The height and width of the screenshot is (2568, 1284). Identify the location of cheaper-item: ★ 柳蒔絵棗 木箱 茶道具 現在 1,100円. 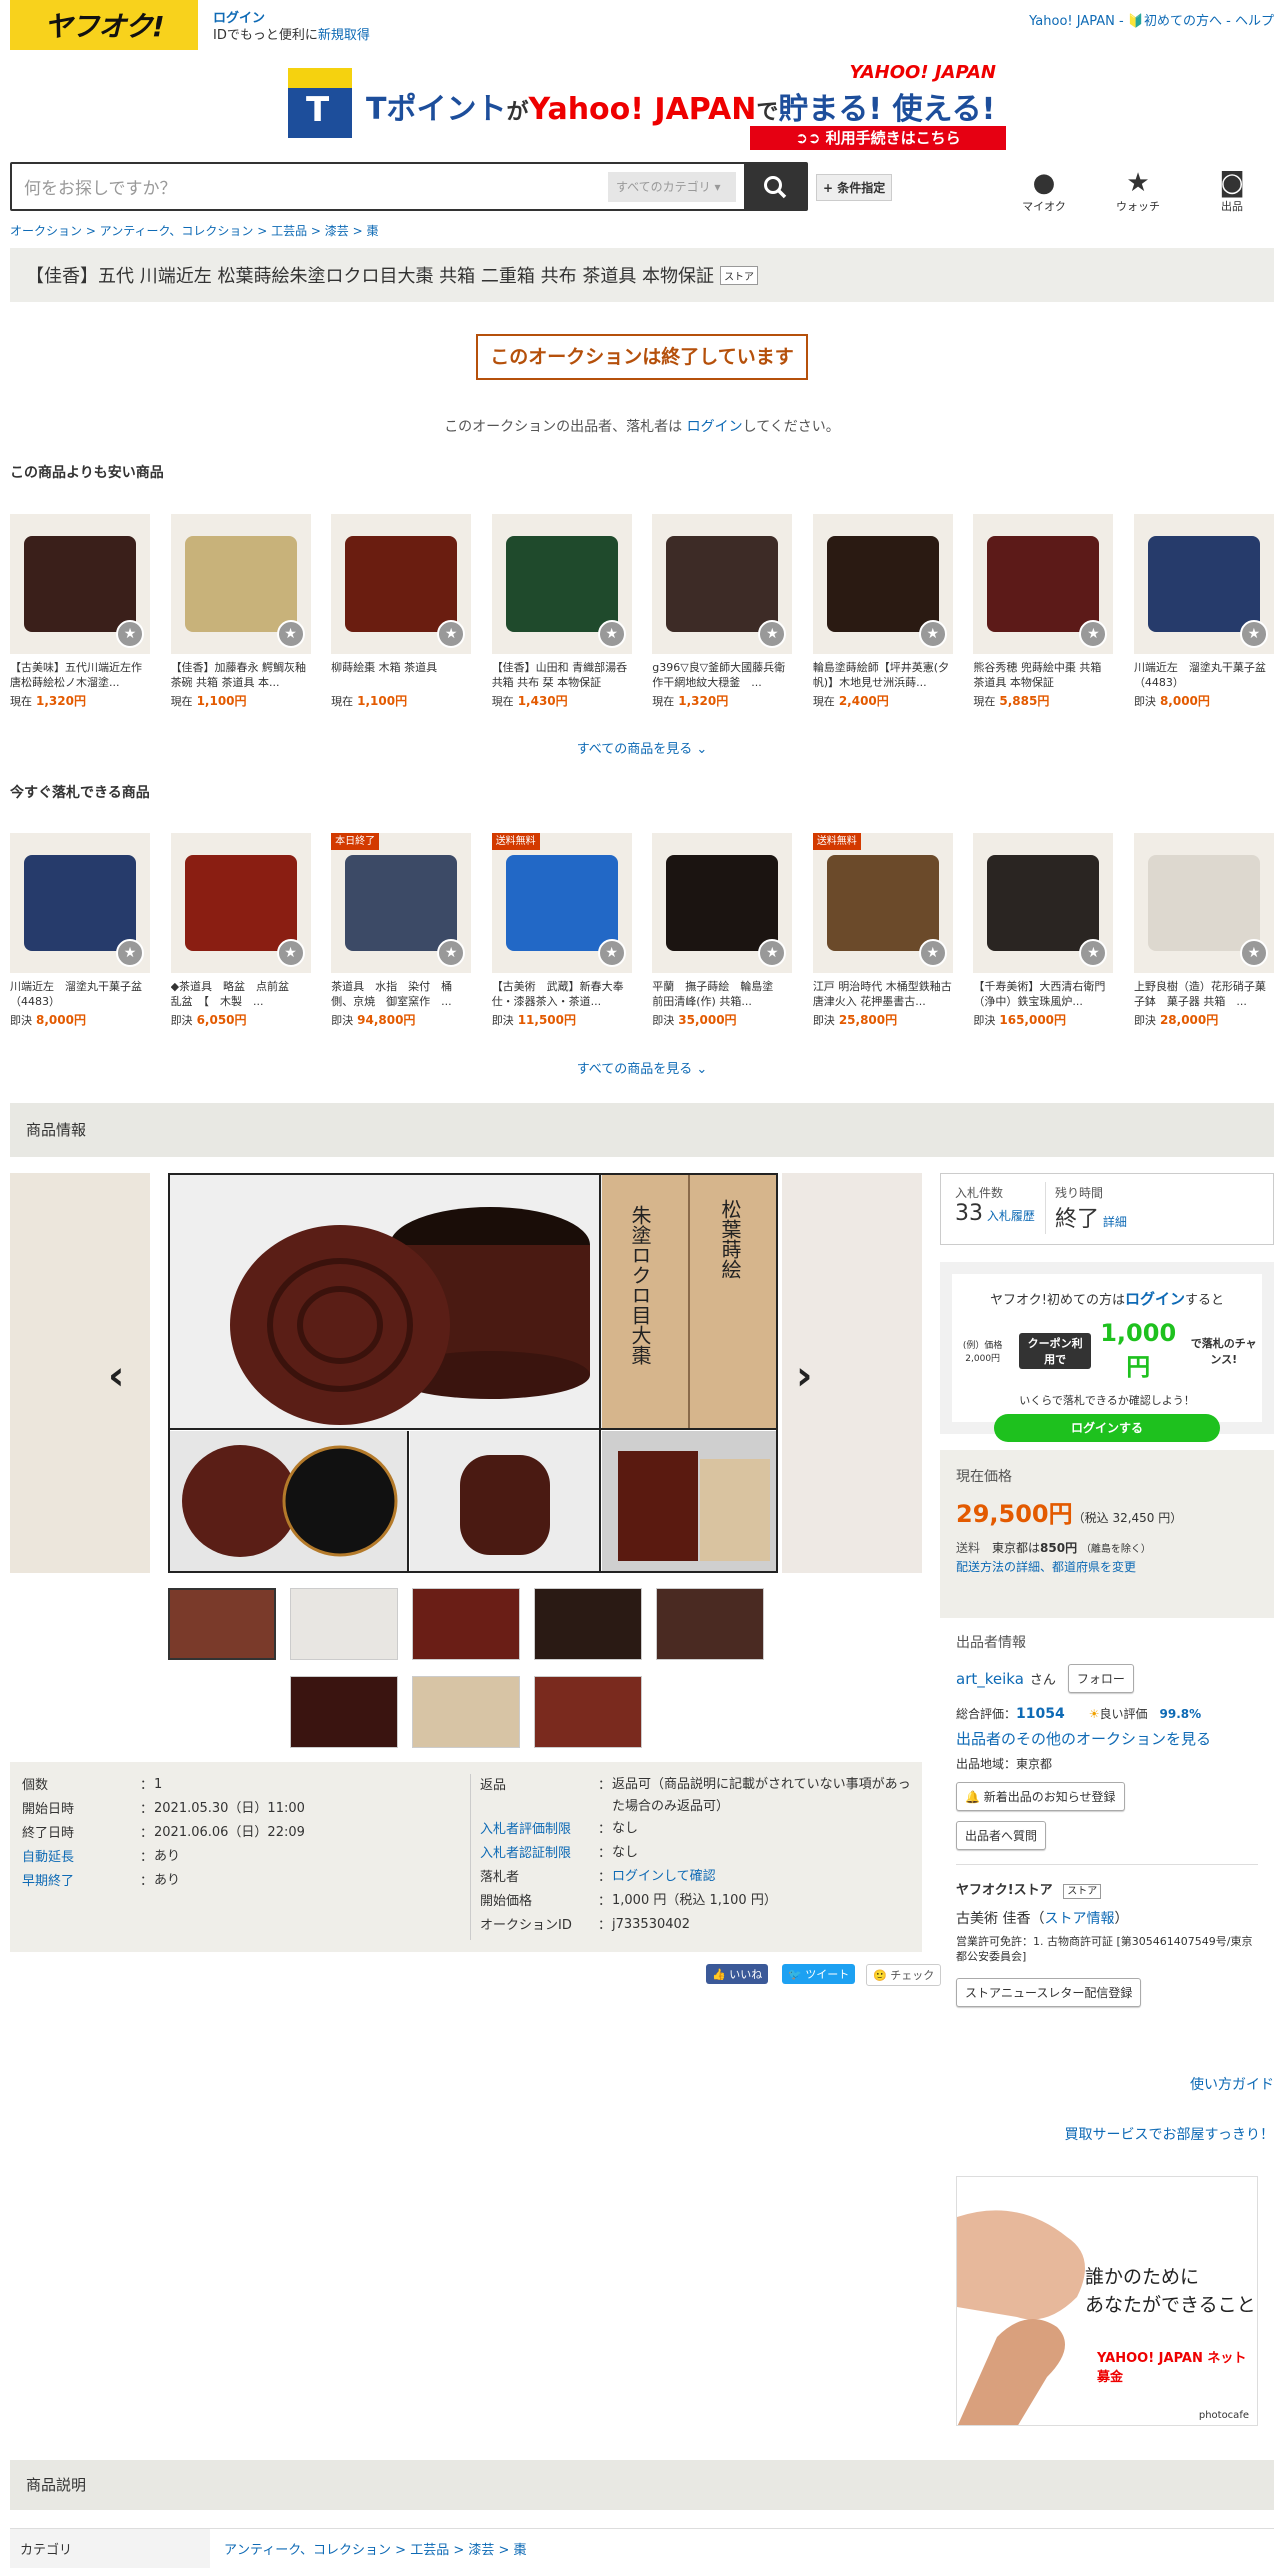
(401, 611).